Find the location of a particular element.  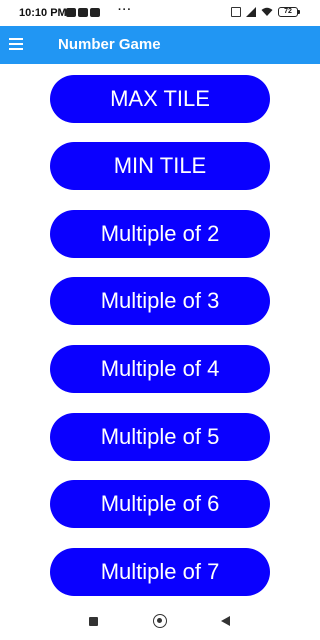

status-bar: 10:10 PM ··· 72 is located at coordinates (160, 13).